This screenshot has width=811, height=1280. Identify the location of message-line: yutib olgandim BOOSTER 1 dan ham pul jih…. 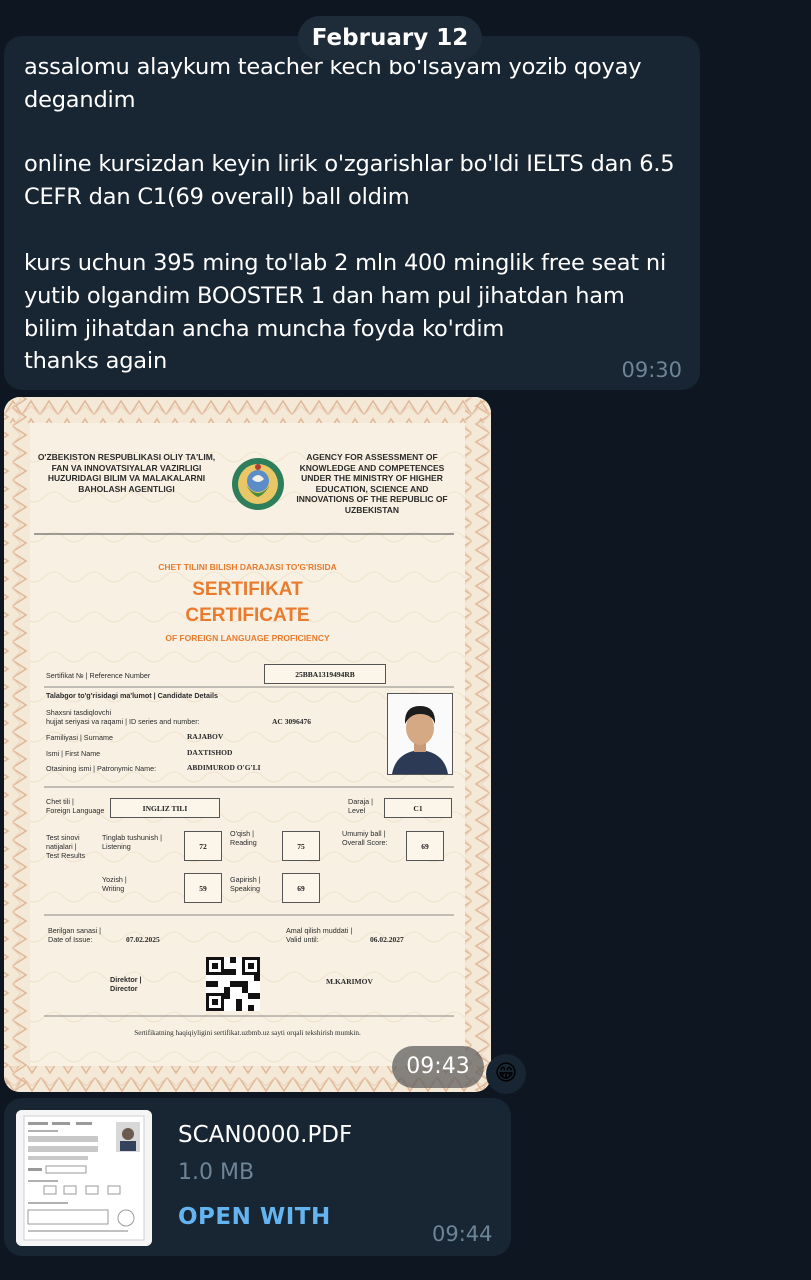
(324, 296).